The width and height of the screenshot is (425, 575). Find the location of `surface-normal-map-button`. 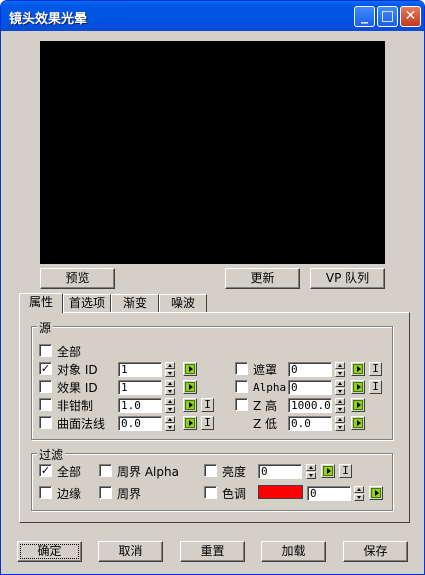

surface-normal-map-button is located at coordinates (190, 423).